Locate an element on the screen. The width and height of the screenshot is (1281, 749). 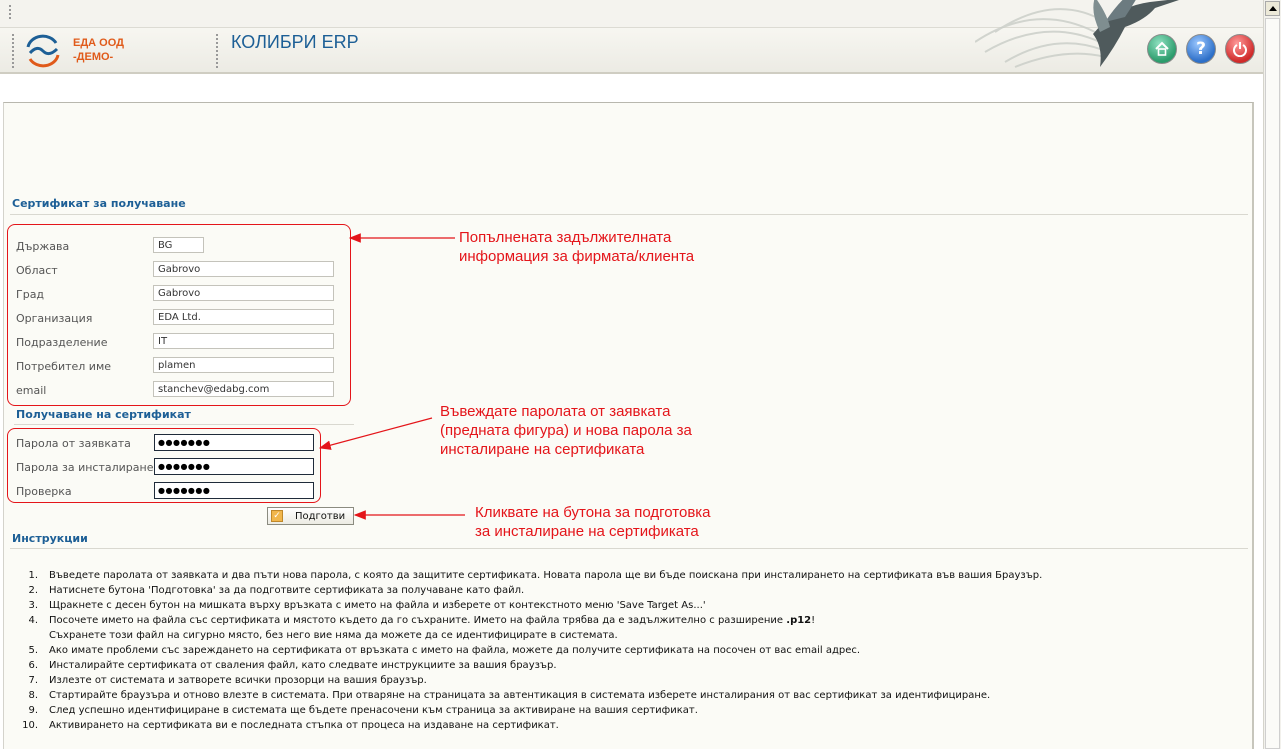
instructions-divider is located at coordinates (629, 548).